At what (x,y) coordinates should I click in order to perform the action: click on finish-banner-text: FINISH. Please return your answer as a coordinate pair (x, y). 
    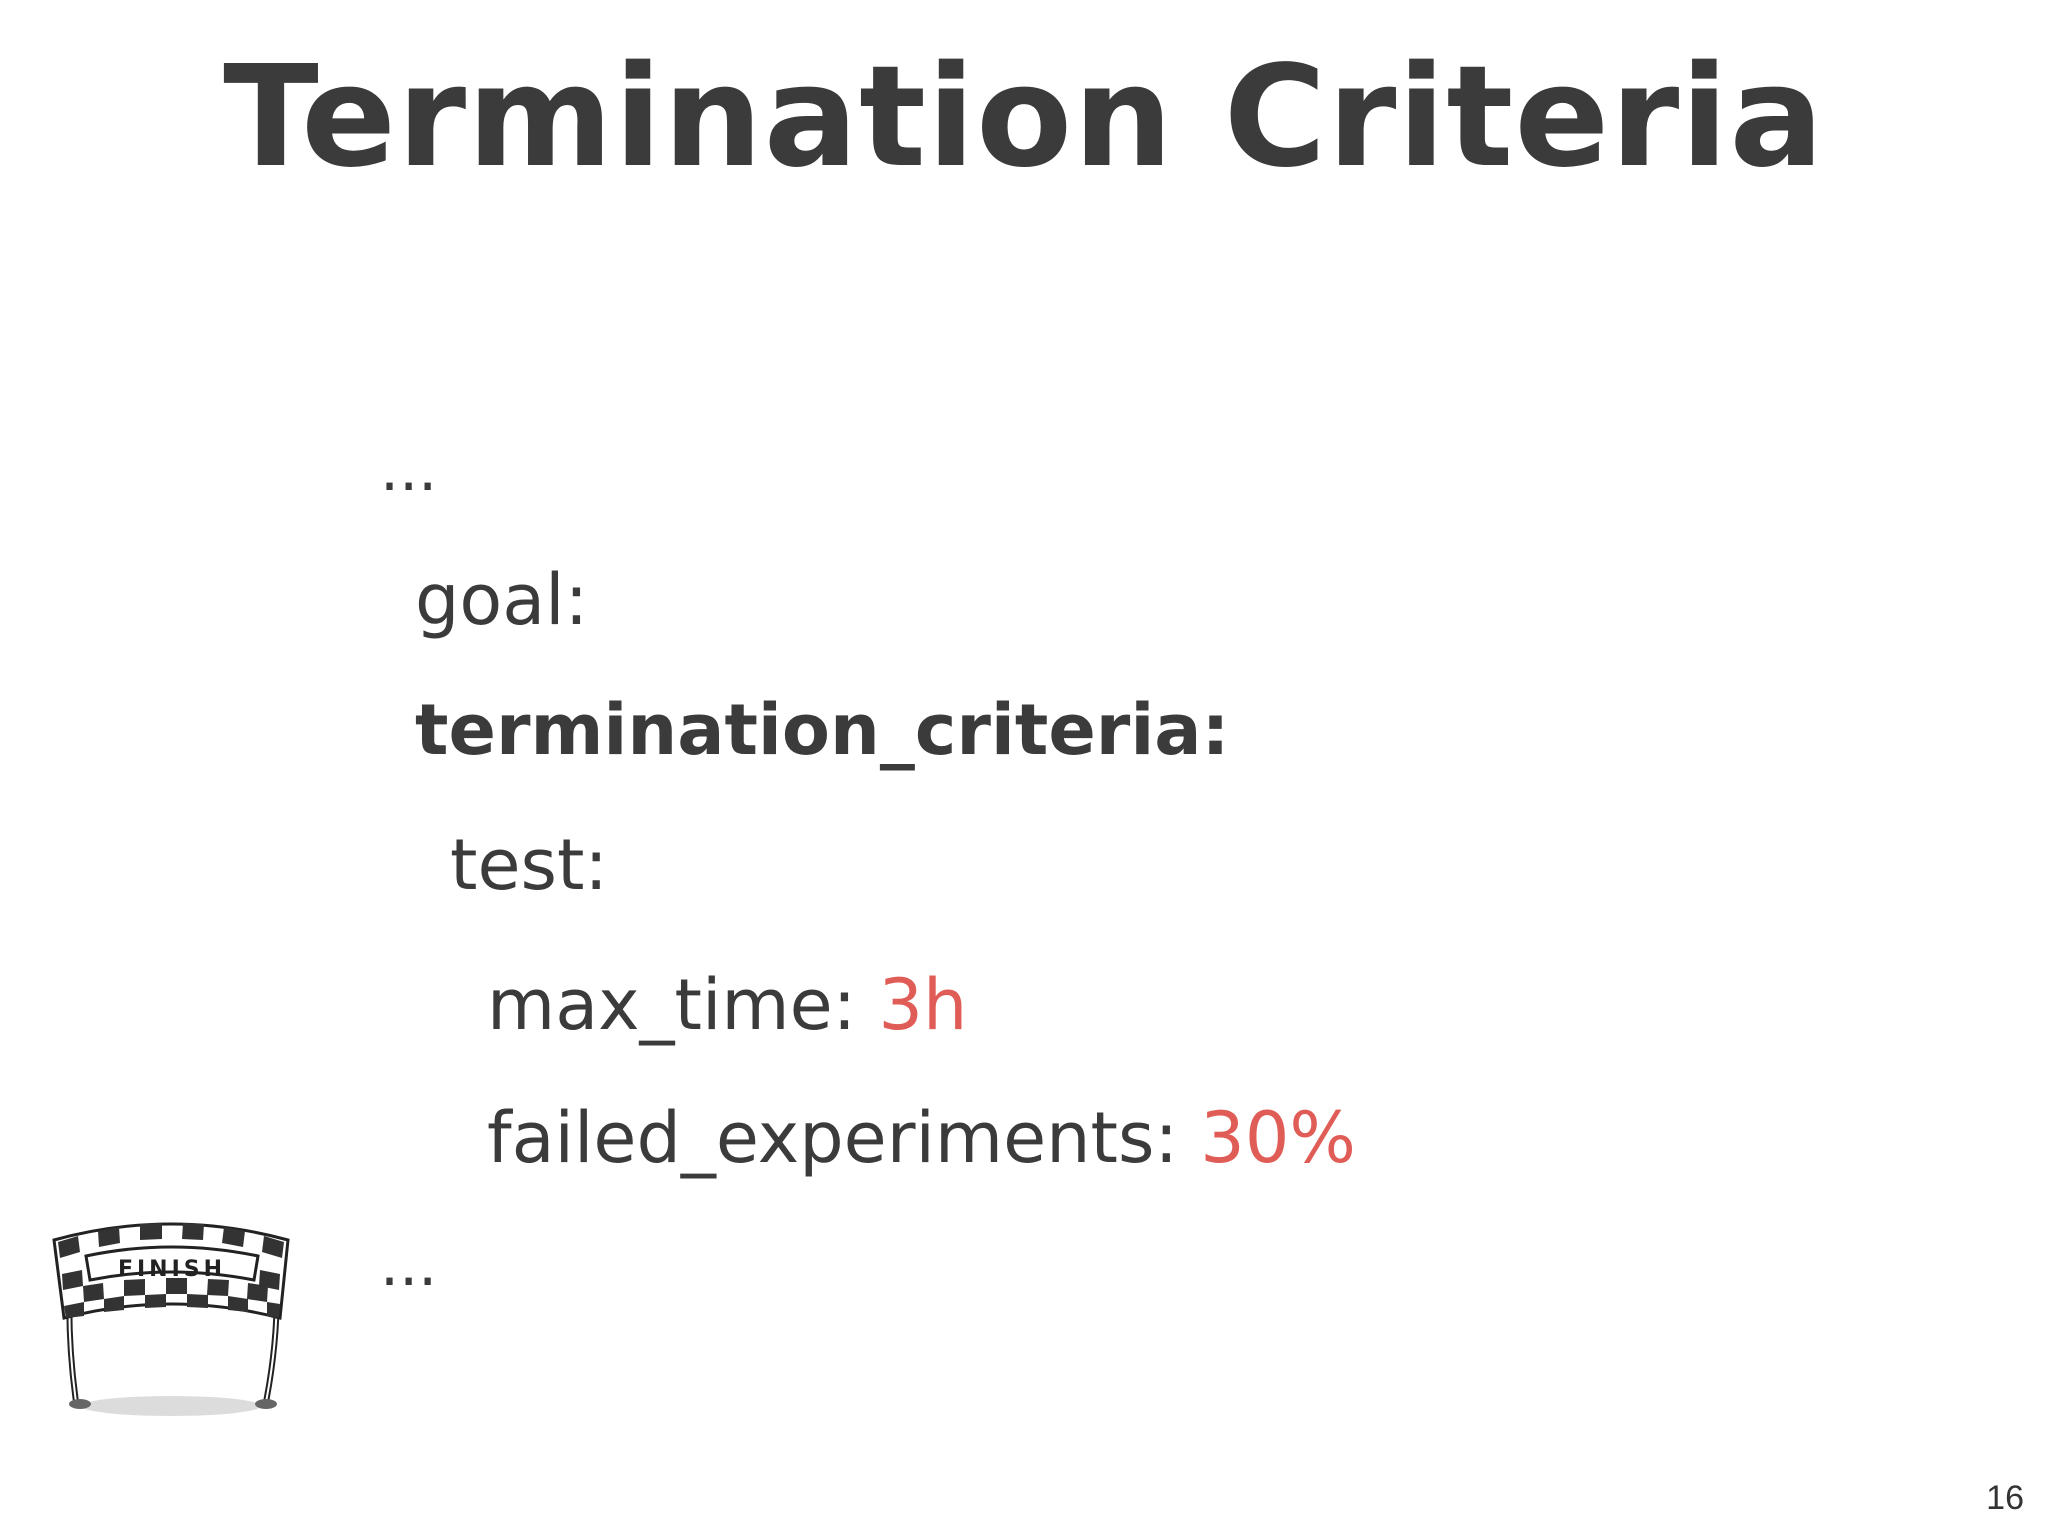
    Looking at the image, I should click on (172, 1269).